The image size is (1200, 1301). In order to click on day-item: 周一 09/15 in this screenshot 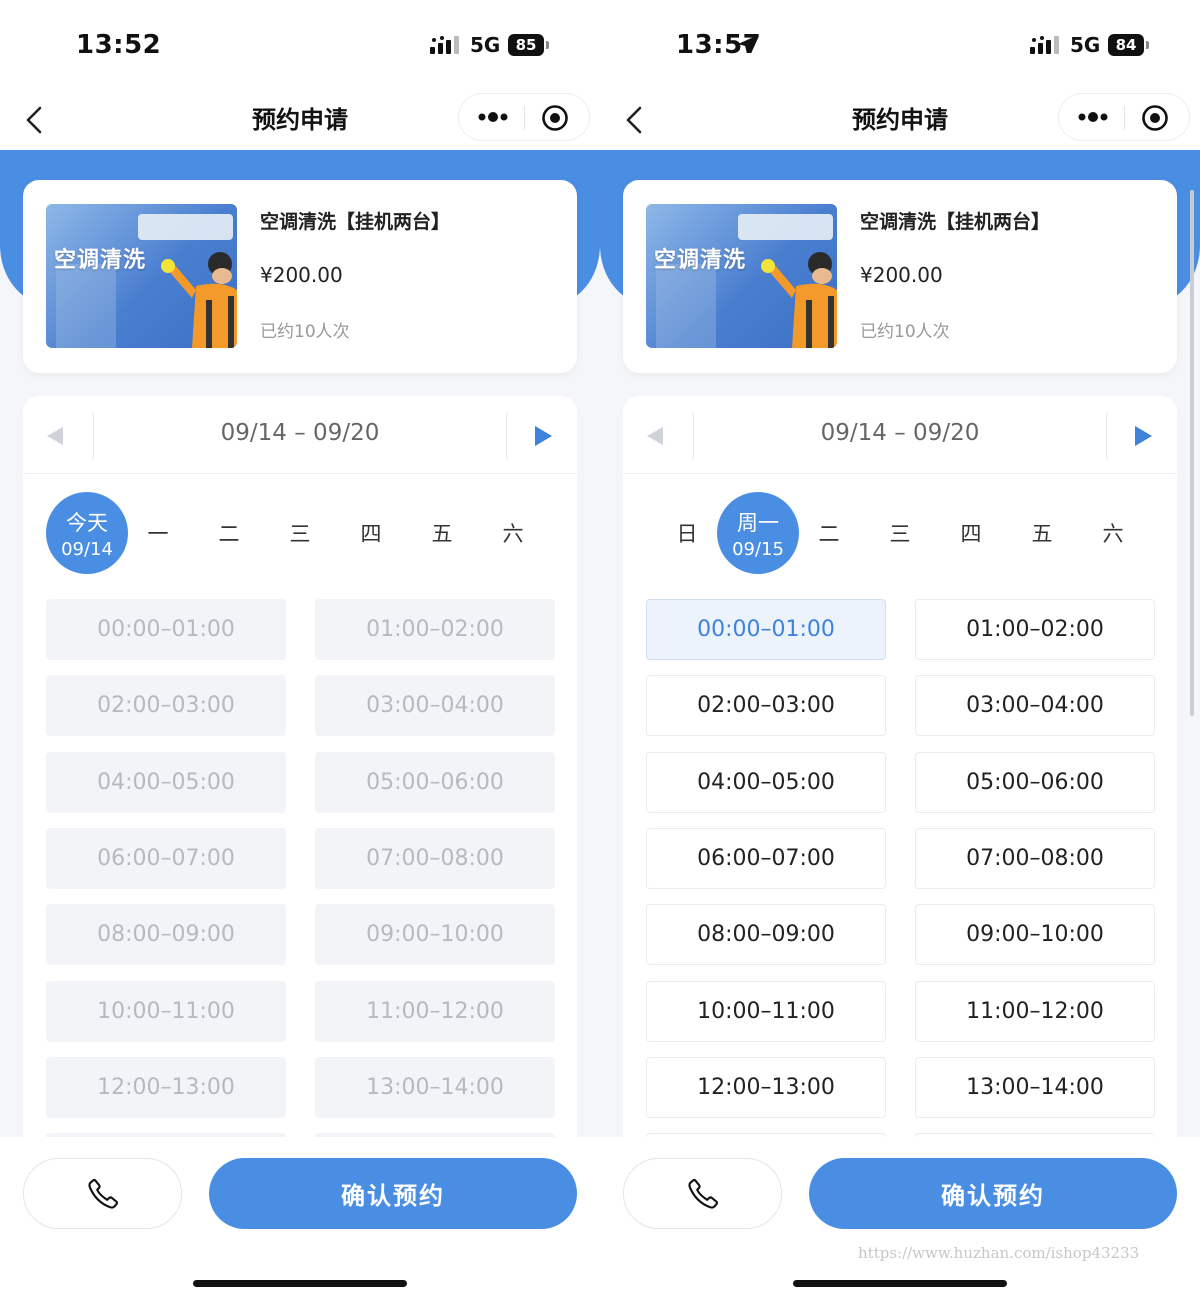, I will do `click(758, 533)`.